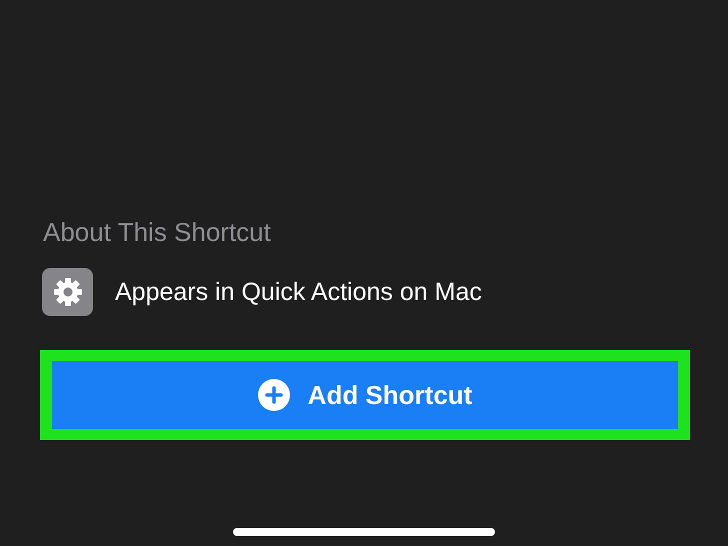  What do you see at coordinates (274, 395) in the screenshot?
I see `plus-icon` at bounding box center [274, 395].